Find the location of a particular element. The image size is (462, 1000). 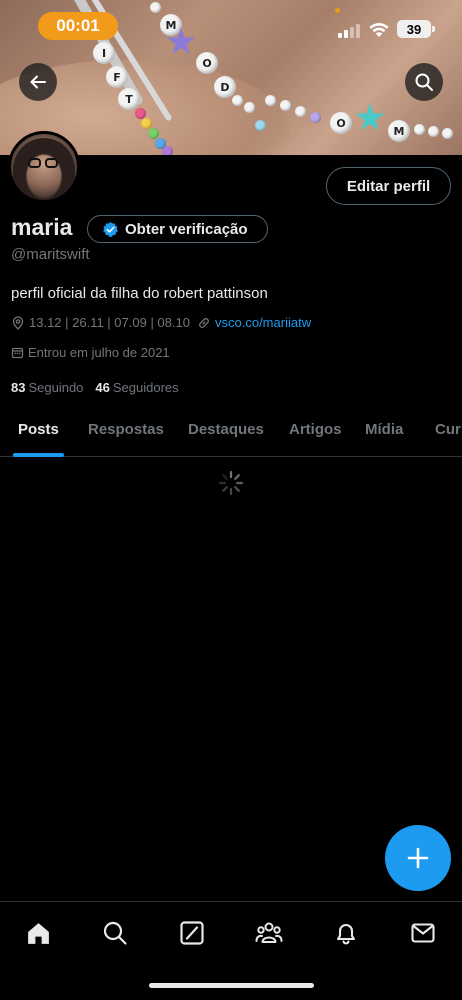

avatar is located at coordinates (44, 167).